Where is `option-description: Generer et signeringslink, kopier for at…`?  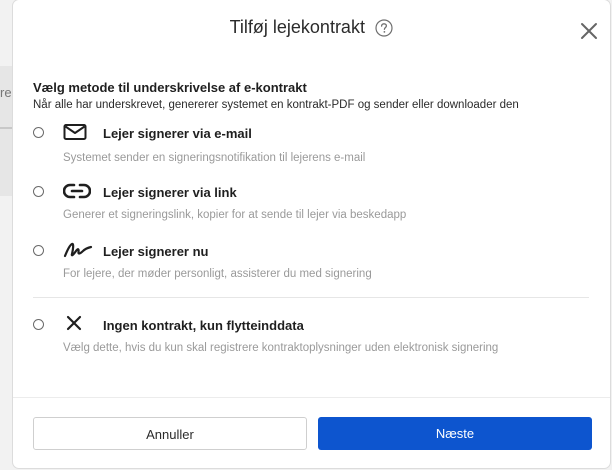 option-description: Generer et signeringslink, kopier for at… is located at coordinates (235, 215).